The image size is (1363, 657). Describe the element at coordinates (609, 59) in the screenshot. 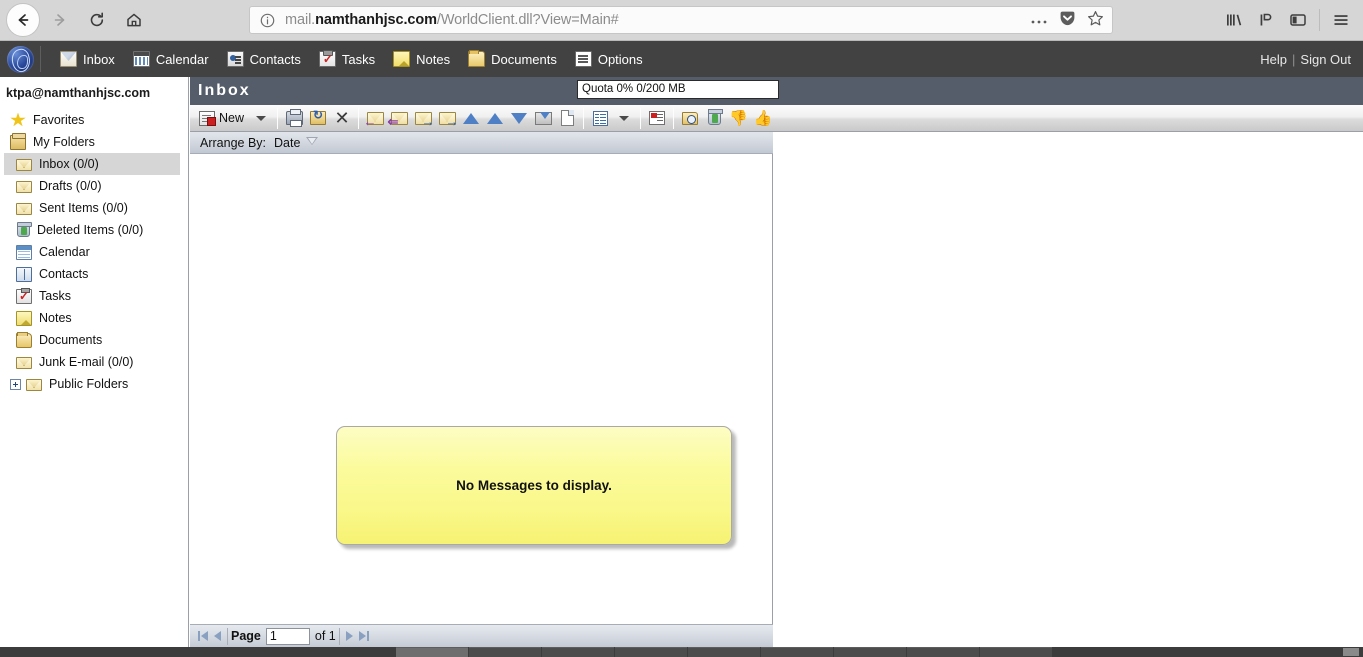

I see `nav-item-options: Options` at that location.